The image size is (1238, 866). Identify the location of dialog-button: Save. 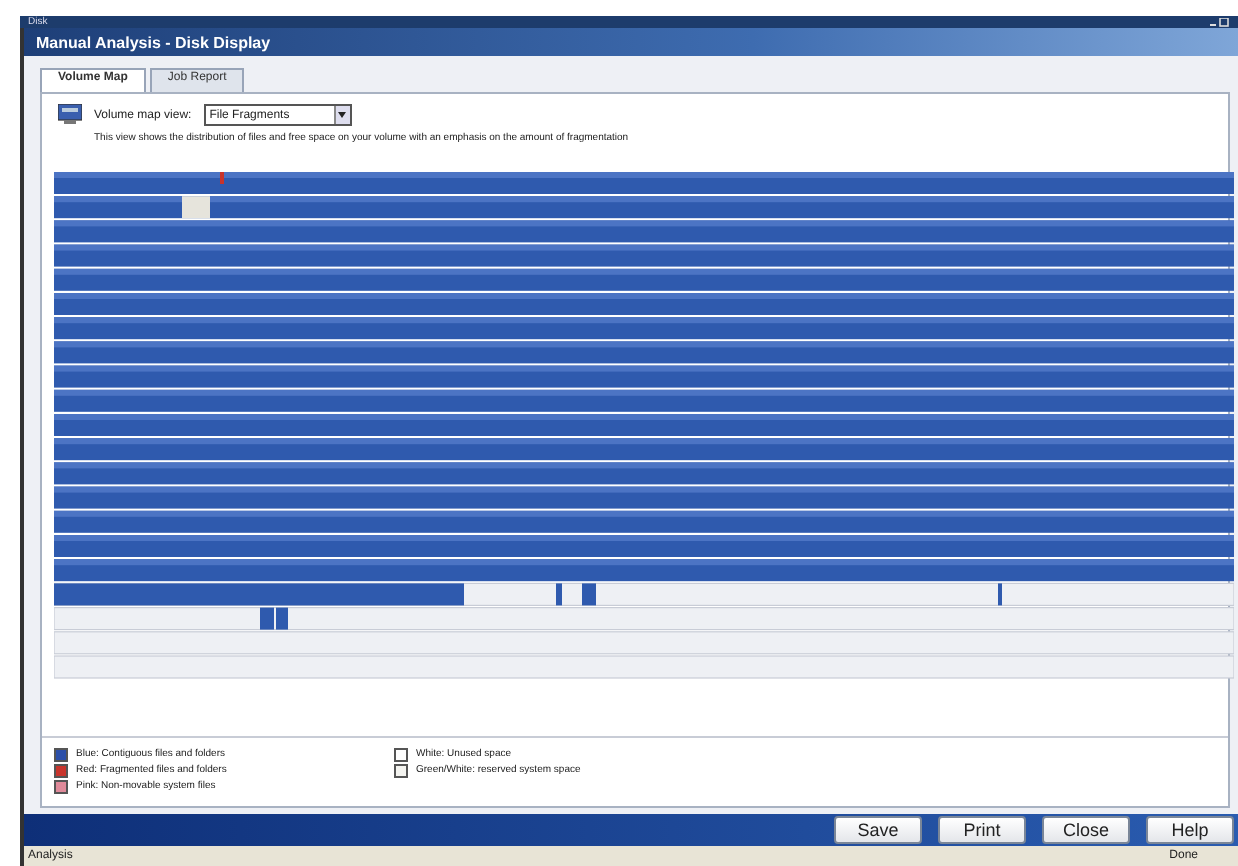
(878, 830).